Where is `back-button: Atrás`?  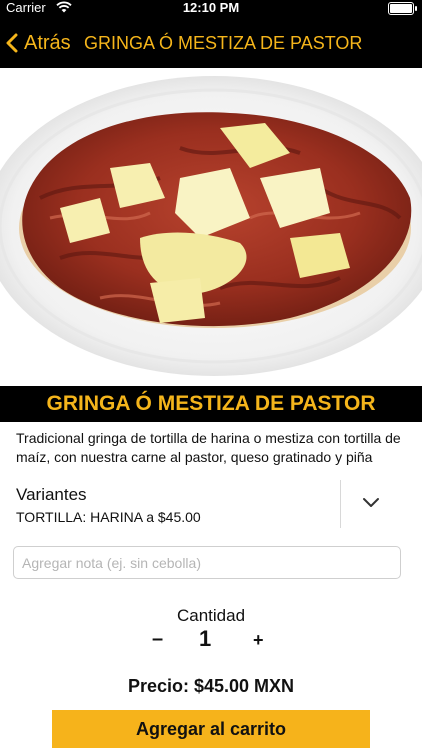
back-button: Atrás is located at coordinates (38, 43).